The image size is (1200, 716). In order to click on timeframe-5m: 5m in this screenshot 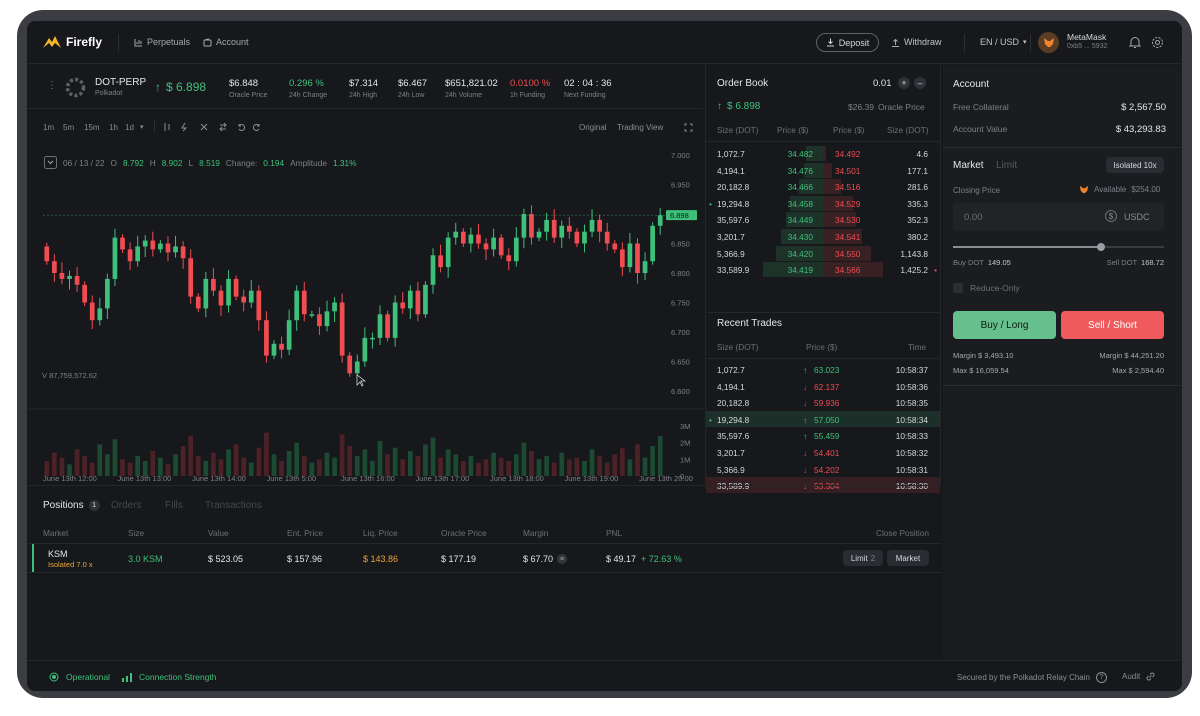, I will do `click(68, 127)`.